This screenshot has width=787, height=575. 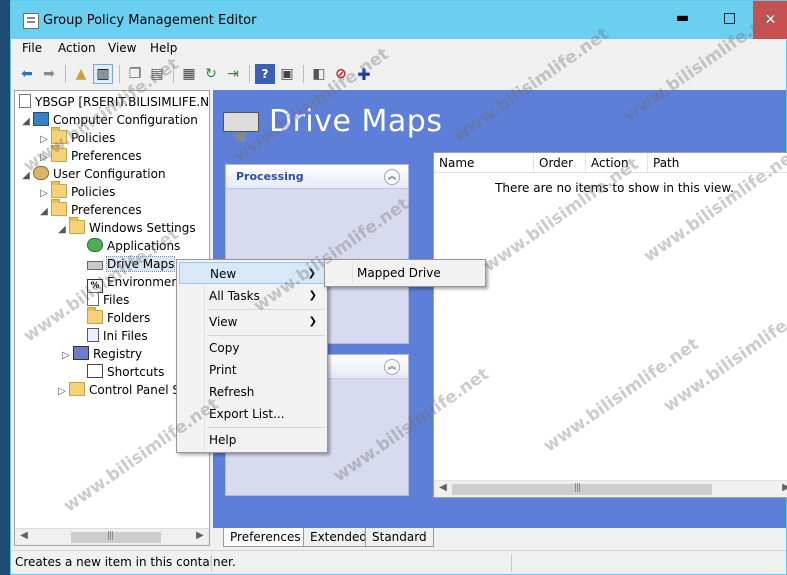 I want to click on new-submenu: Mapped Drive, so click(x=405, y=273).